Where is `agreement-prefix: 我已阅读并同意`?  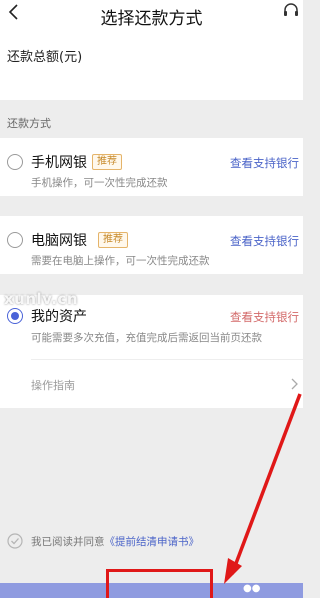
agreement-prefix: 我已阅读并同意 is located at coordinates (68, 542).